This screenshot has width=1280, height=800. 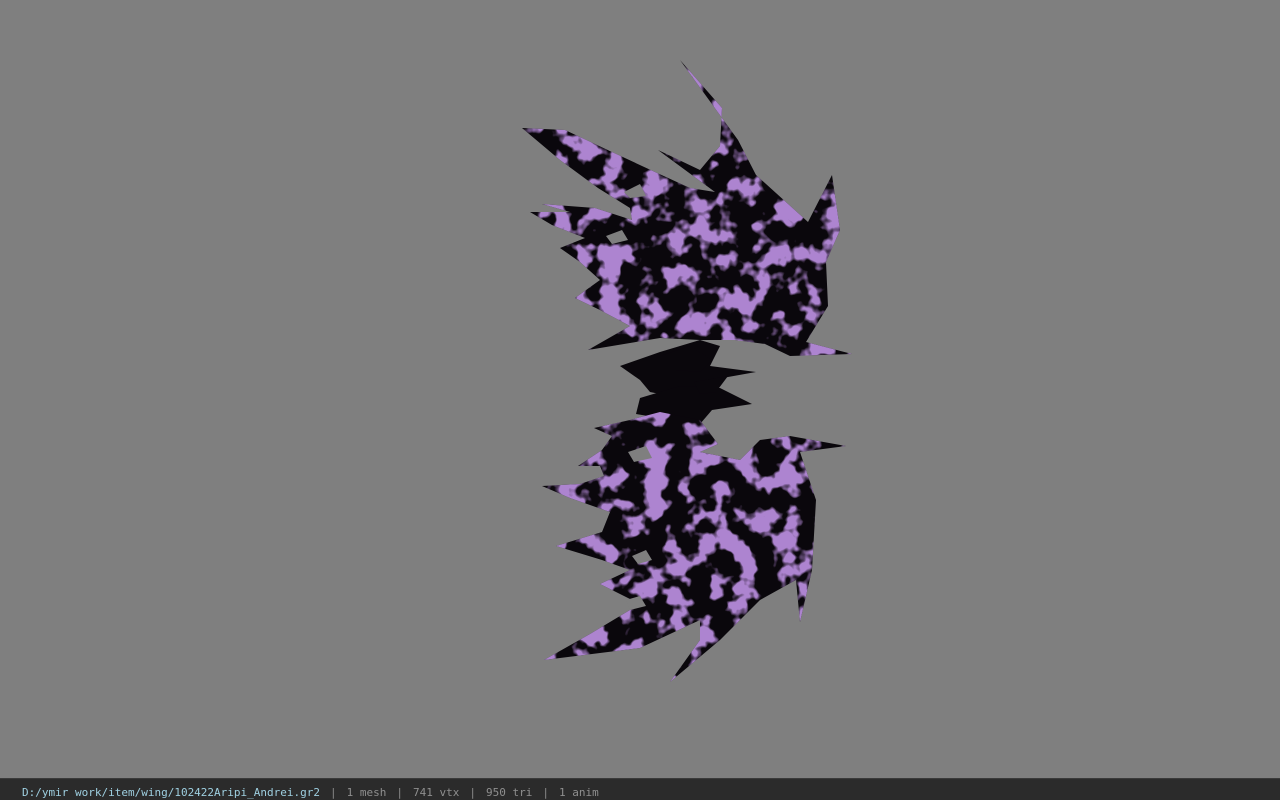 I want to click on vertex-count: 741 vtx, so click(x=436, y=792).